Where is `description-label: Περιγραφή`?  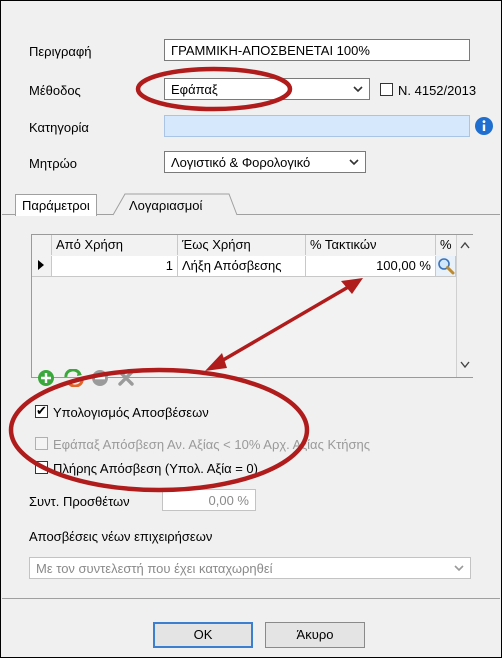 description-label: Περιγραφή is located at coordinates (60, 51).